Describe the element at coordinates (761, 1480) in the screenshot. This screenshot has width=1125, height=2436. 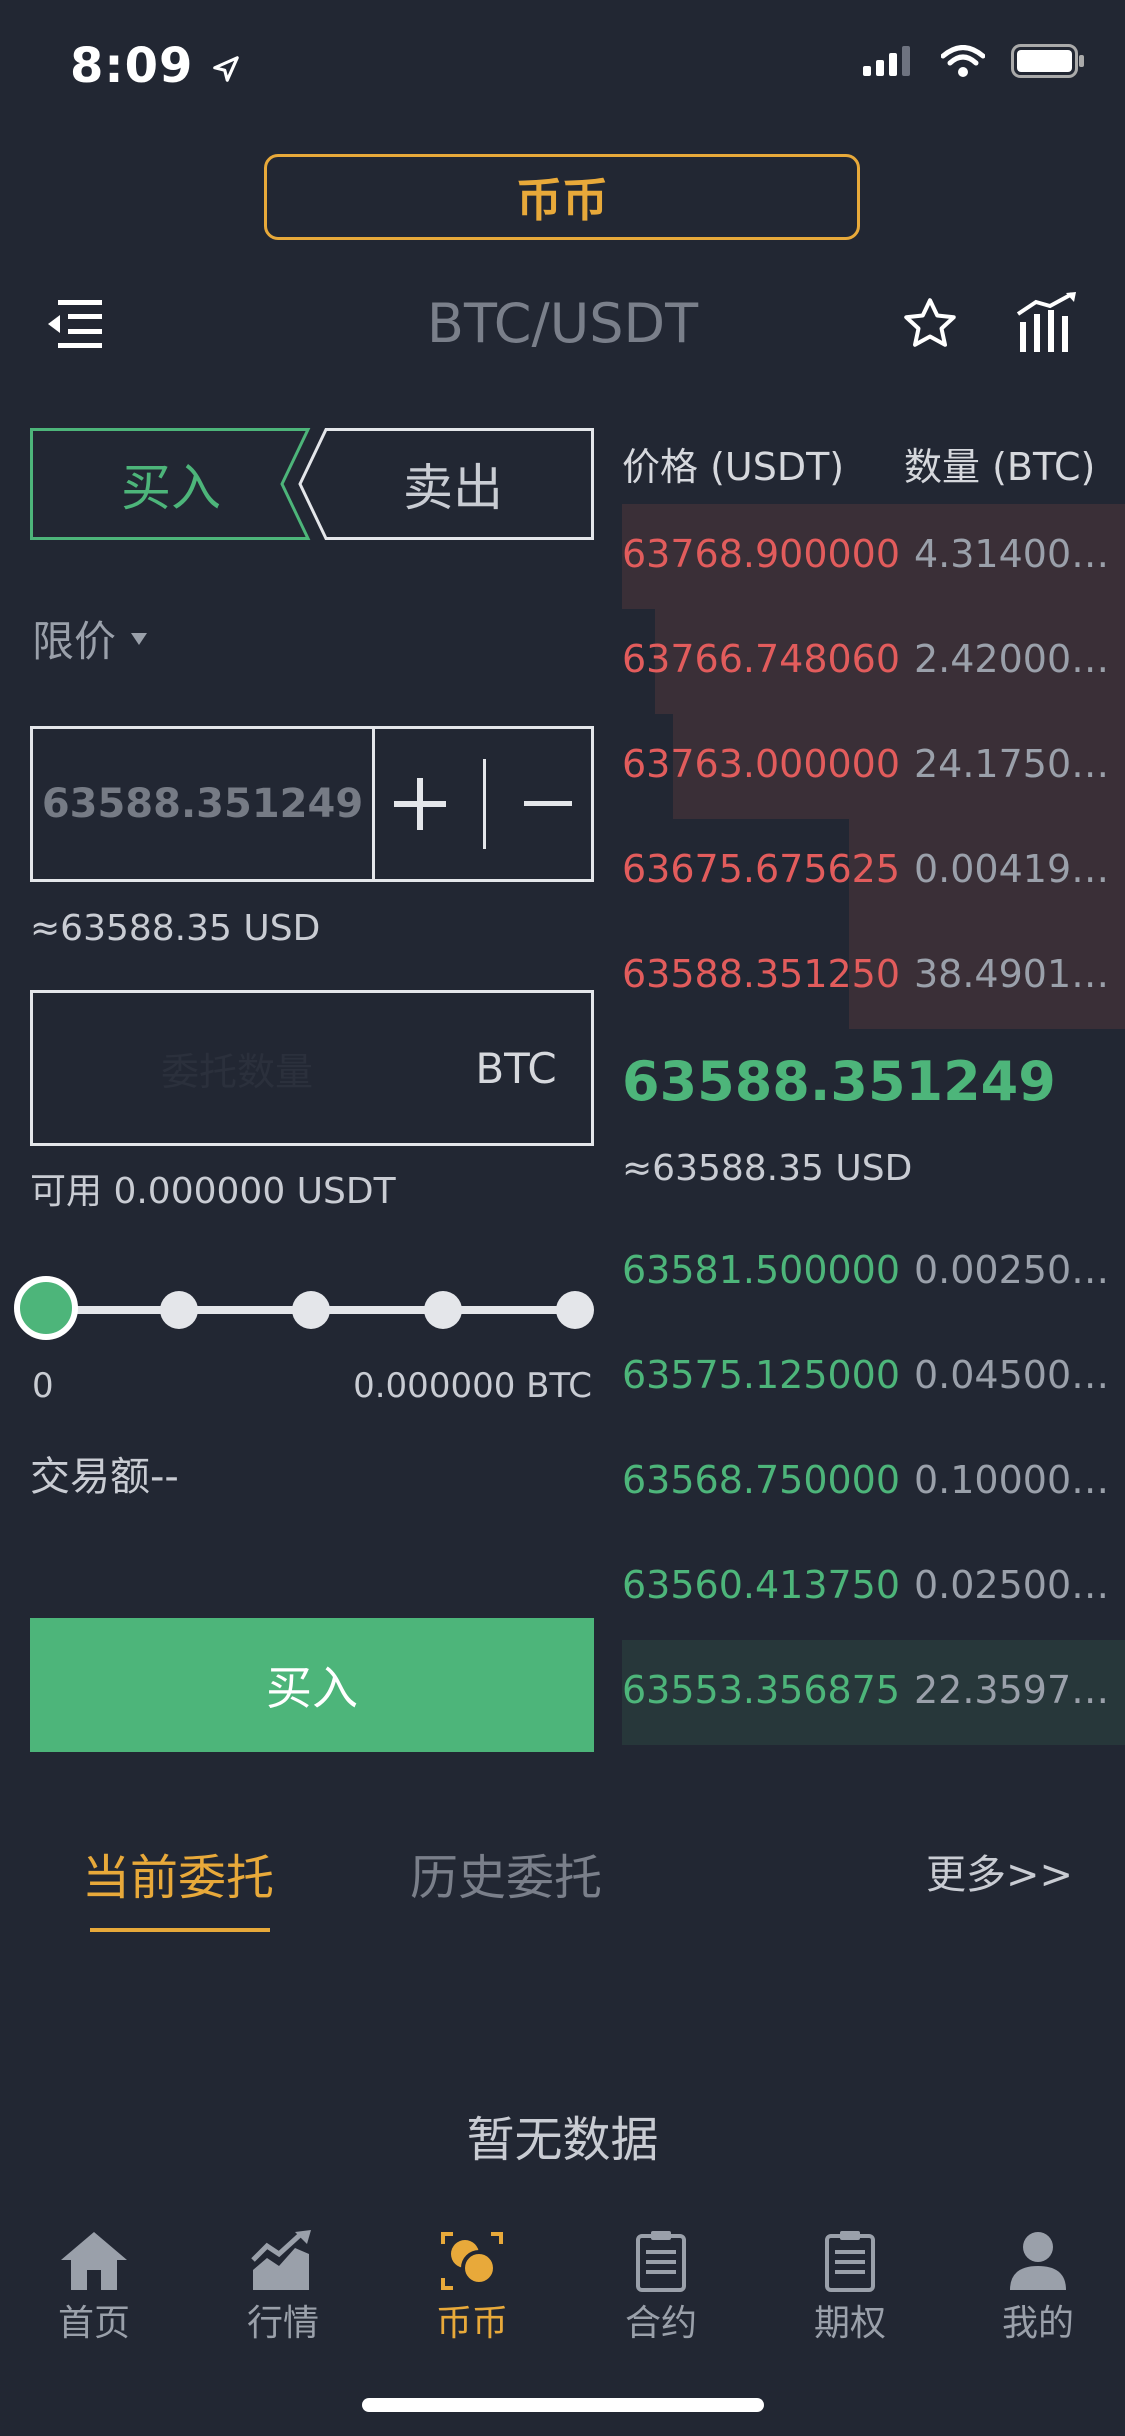
I see `bid-price: 63568.750000` at that location.